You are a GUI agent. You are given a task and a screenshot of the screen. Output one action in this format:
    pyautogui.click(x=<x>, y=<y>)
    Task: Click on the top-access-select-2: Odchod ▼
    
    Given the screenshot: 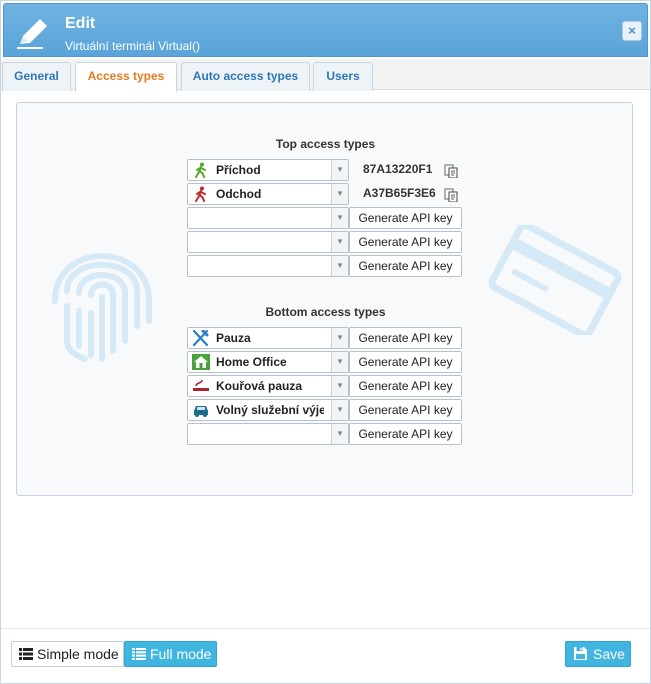 What is the action you would take?
    pyautogui.click(x=268, y=194)
    